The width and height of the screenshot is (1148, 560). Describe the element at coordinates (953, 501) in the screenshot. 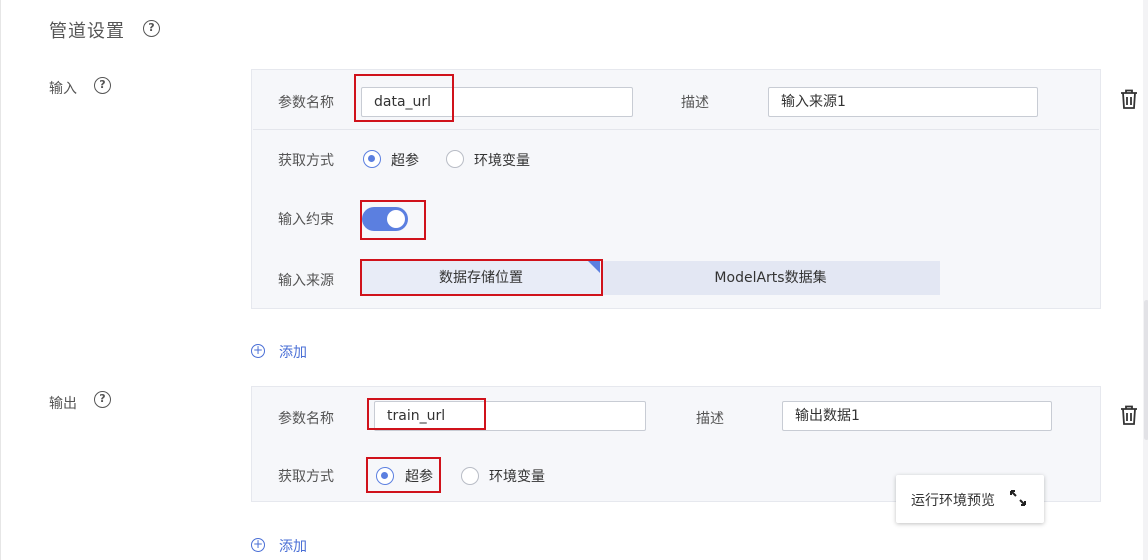

I see `runtime-preview-label: 运行环境预览` at that location.